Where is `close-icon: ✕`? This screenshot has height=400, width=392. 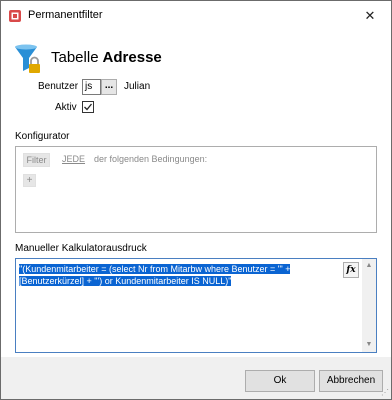 close-icon: ✕ is located at coordinates (370, 15).